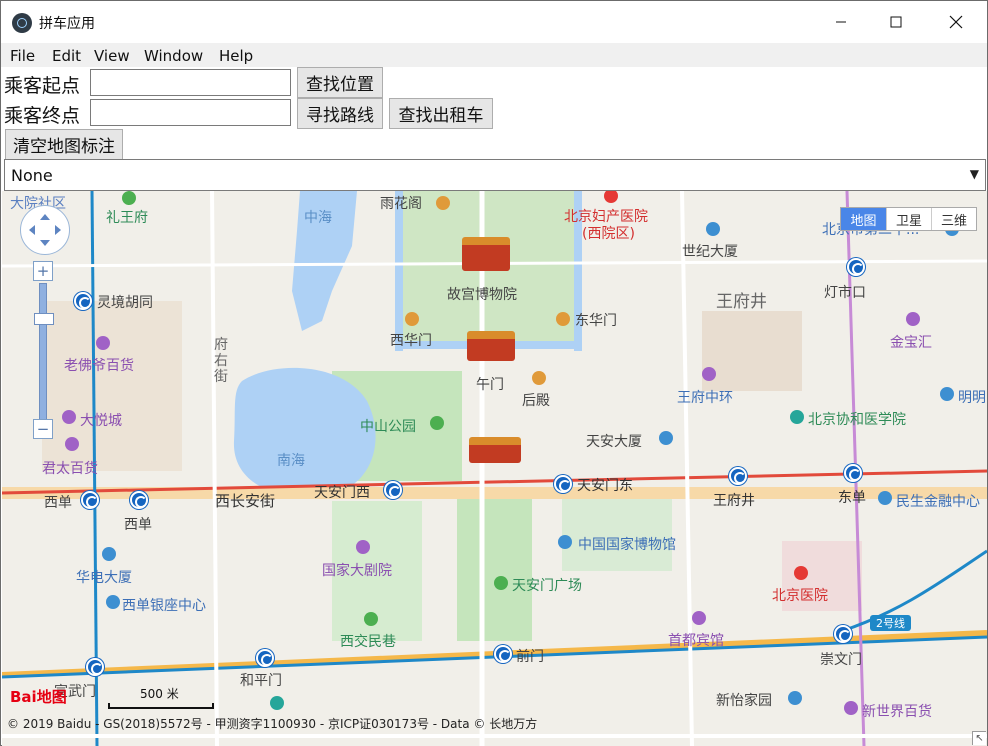 The image size is (988, 746). What do you see at coordinates (536, 400) in the screenshot?
I see `map-label: 后殿` at bounding box center [536, 400].